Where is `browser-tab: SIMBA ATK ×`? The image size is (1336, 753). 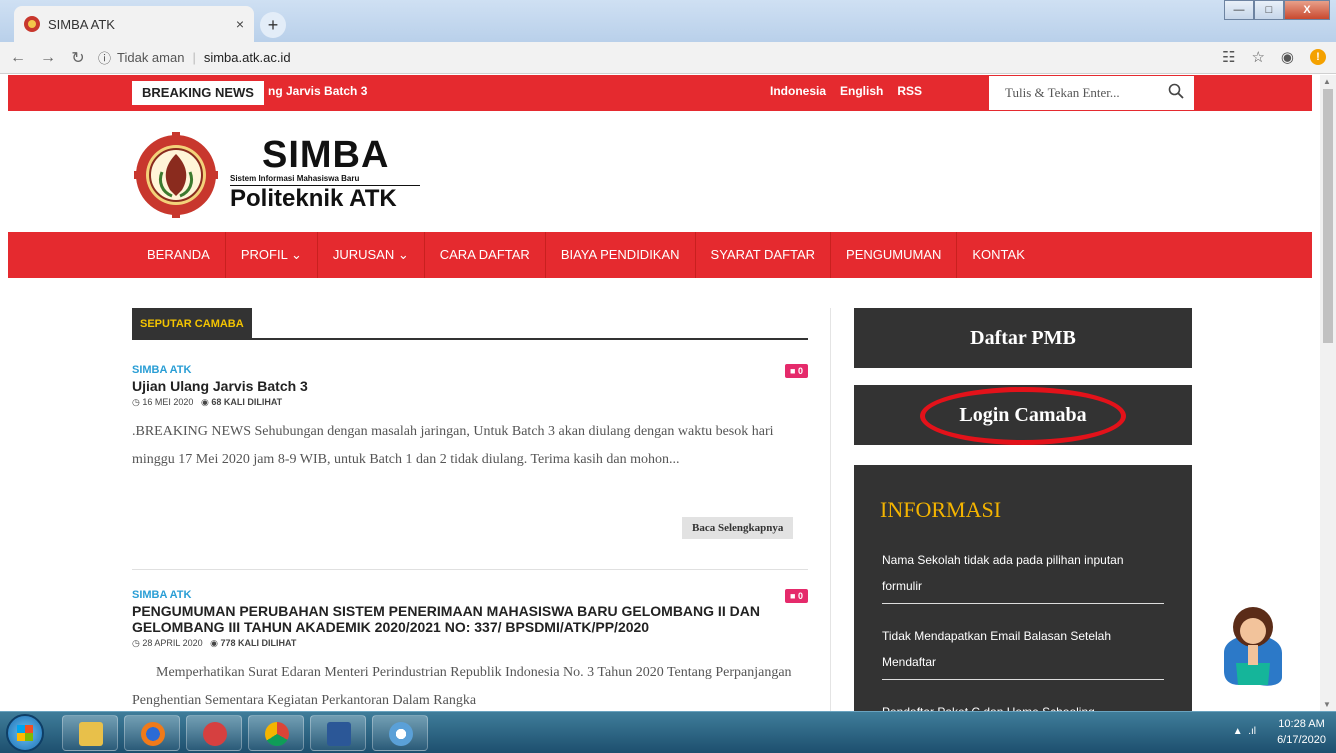
browser-tab: SIMBA ATK × is located at coordinates (134, 24).